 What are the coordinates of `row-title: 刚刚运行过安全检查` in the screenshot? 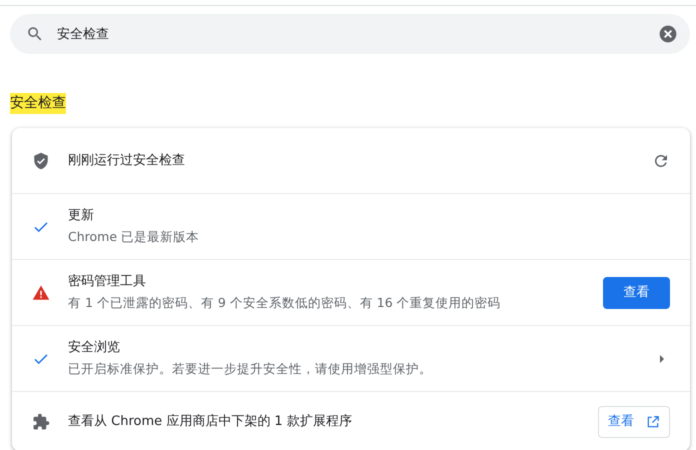 It's located at (127, 161).